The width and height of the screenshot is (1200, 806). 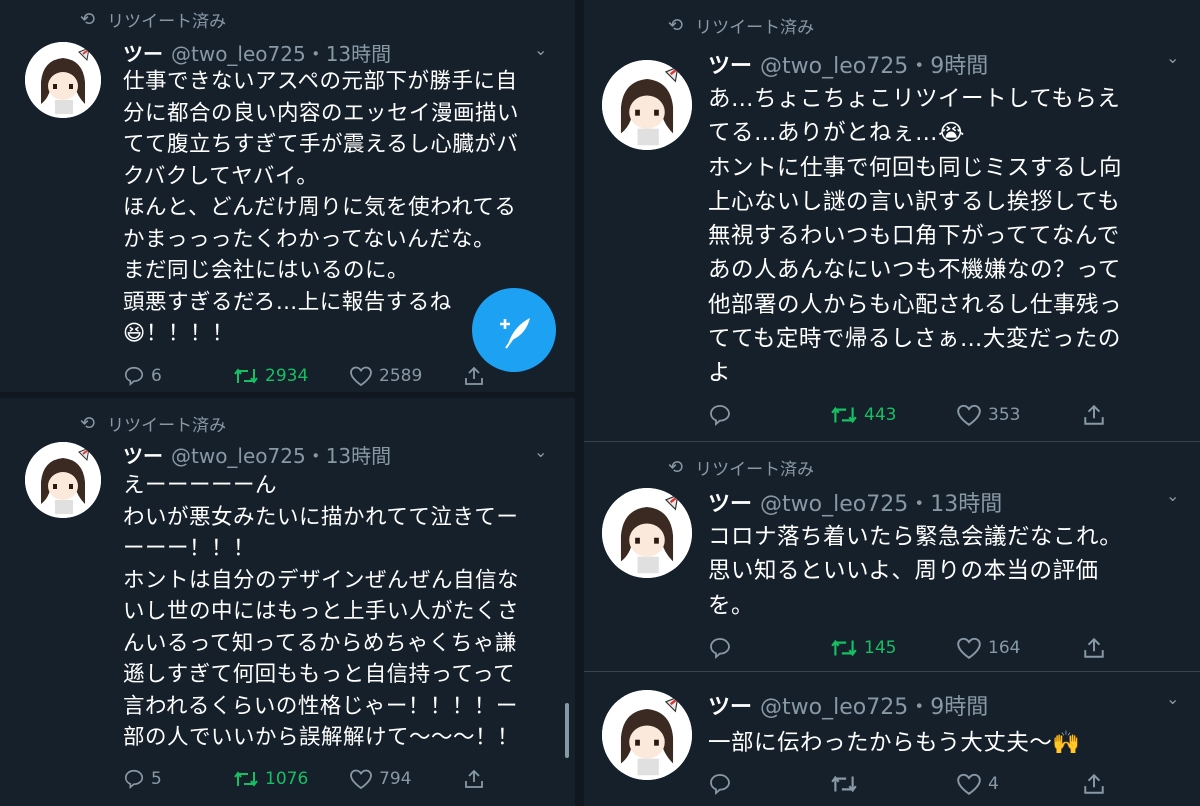 I want to click on tweet-text: 一部に伝わったからもう大丈夫〜🙌, so click(x=894, y=743).